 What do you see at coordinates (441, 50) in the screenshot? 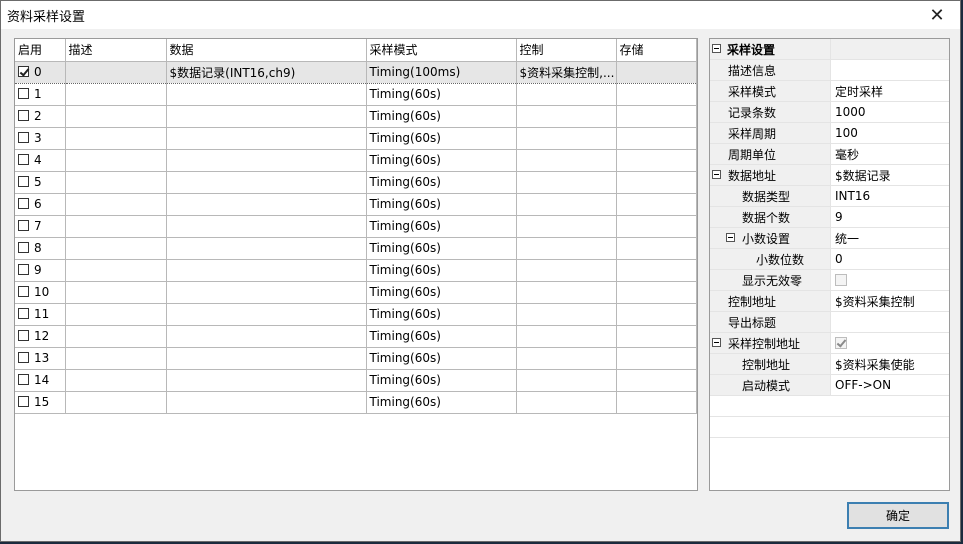
I see `col-header-mode: 采样模式` at bounding box center [441, 50].